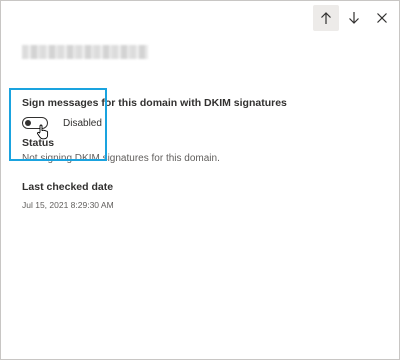 This screenshot has width=400, height=360. Describe the element at coordinates (68, 205) in the screenshot. I see `last-checked-value: Jul 15, 2021 8:29:30 AM` at that location.